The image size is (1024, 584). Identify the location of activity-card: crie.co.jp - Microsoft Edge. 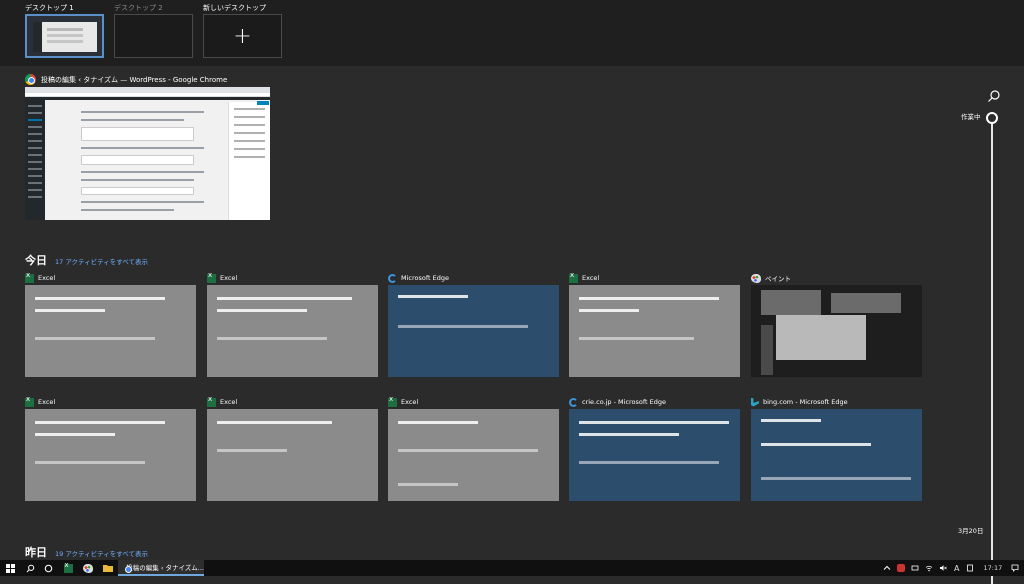
(654, 448).